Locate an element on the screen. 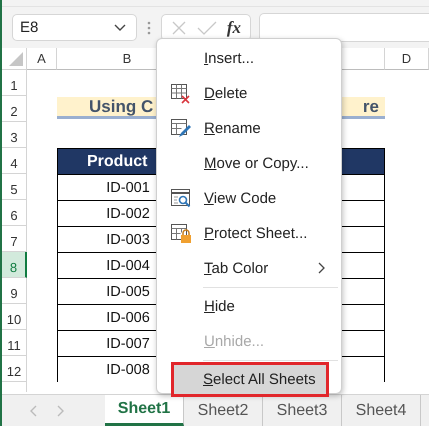  row-header: 12 is located at coordinates (14, 369).